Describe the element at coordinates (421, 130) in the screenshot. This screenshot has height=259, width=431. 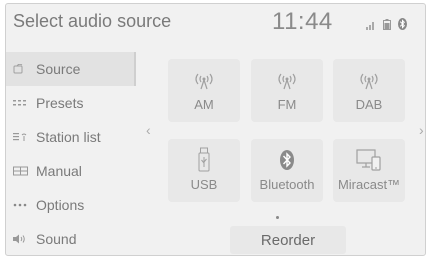
I see `chevron-right-icon: ›` at that location.